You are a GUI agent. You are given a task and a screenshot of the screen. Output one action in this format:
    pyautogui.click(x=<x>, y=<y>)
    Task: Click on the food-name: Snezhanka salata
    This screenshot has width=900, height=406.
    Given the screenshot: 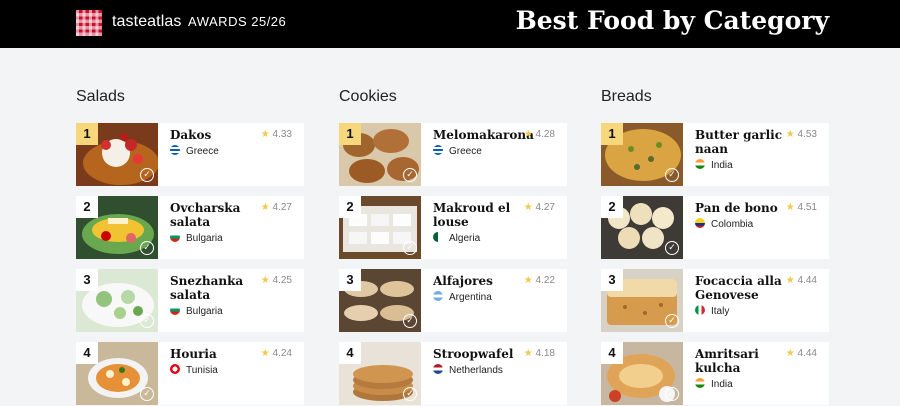 What is the action you would take?
    pyautogui.click(x=216, y=288)
    